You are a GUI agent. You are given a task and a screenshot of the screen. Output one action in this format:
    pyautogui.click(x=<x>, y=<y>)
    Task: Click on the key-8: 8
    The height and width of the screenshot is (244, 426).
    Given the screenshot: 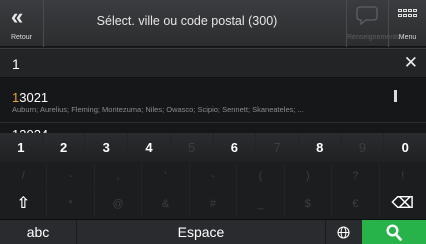 What is the action you would take?
    pyautogui.click(x=320, y=147)
    